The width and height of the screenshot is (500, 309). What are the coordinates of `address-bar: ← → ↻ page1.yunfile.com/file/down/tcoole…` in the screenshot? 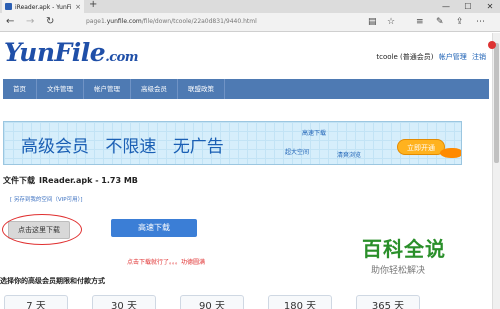 It's located at (250, 22).